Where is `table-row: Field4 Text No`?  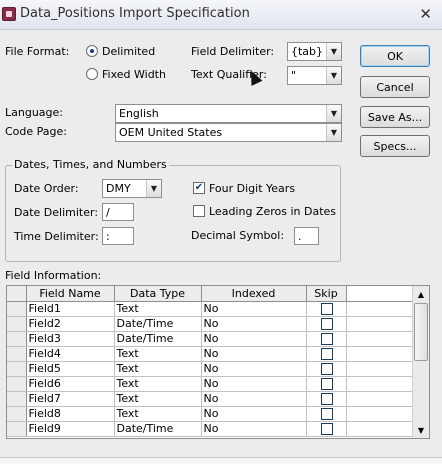
table-row: Field4 Text No is located at coordinates (210, 354).